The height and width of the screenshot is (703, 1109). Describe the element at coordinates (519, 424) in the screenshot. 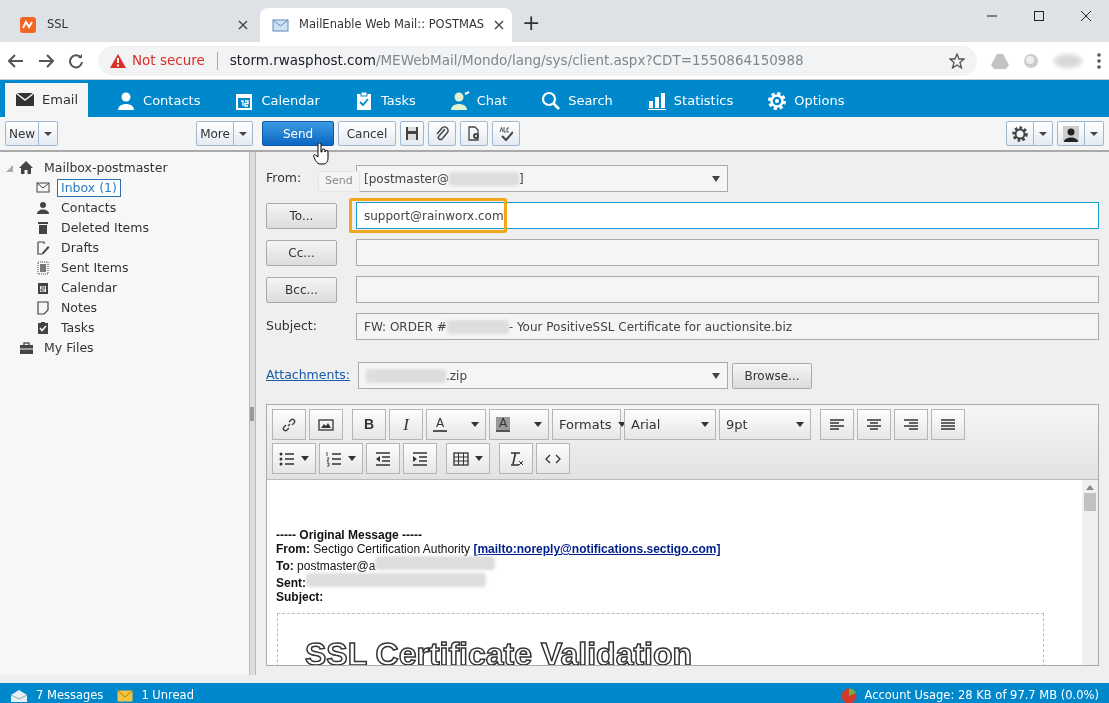

I see `highlight-color-button: A` at that location.